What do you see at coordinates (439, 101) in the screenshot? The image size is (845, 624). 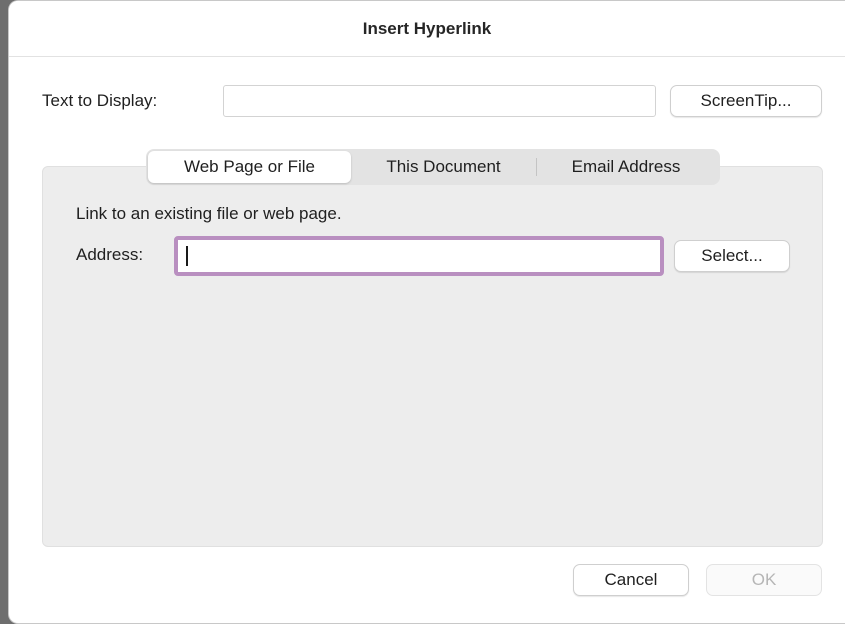 I see `text-to-display-input` at bounding box center [439, 101].